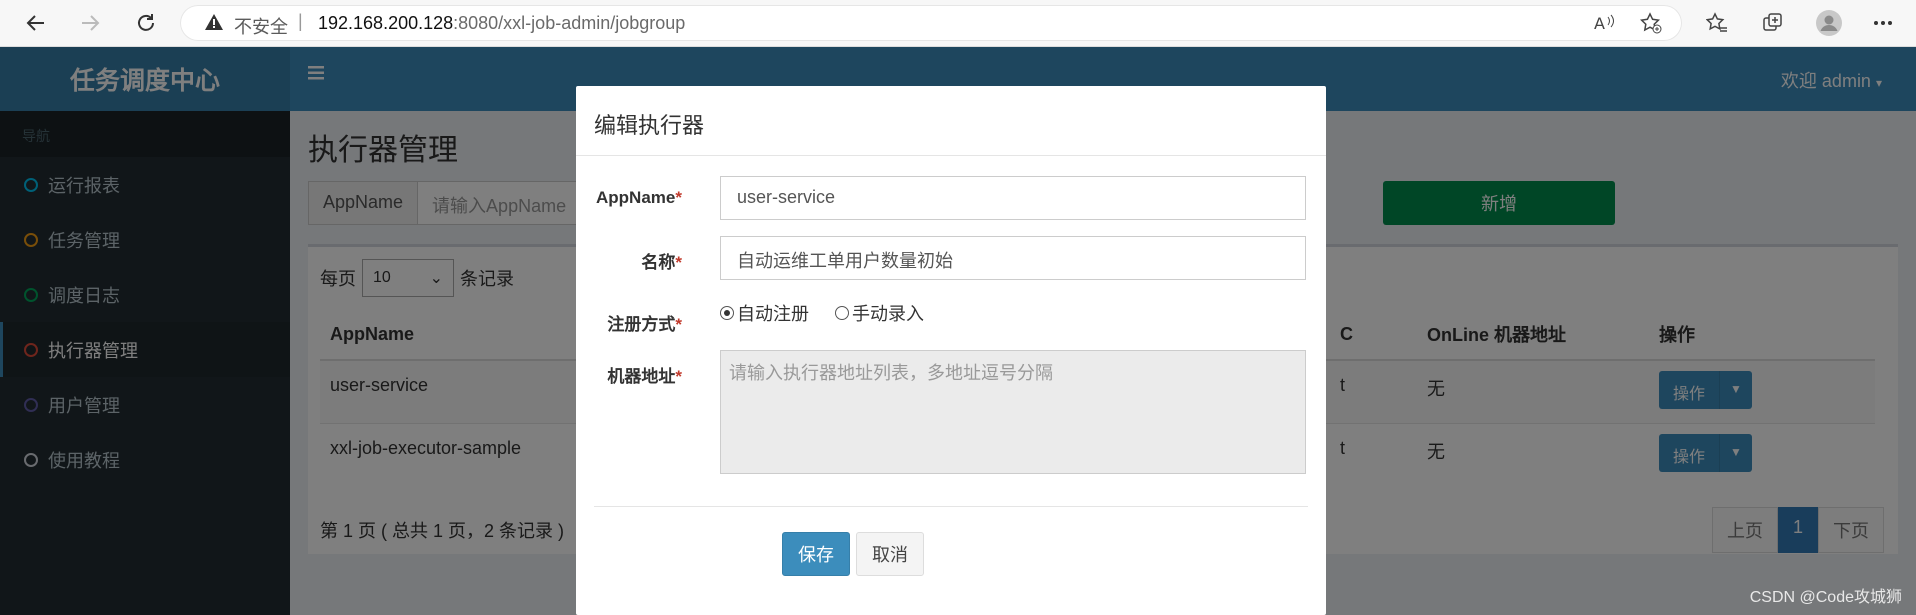 The height and width of the screenshot is (615, 1916). What do you see at coordinates (951, 506) in the screenshot?
I see `modal-divider` at bounding box center [951, 506].